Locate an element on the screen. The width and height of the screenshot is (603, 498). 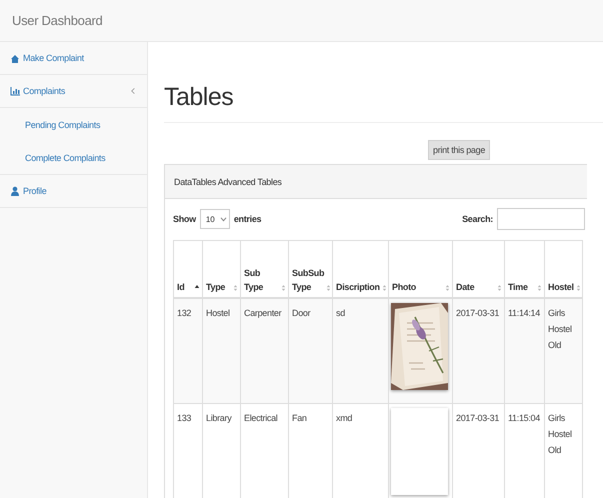
user-icon is located at coordinates (15, 191).